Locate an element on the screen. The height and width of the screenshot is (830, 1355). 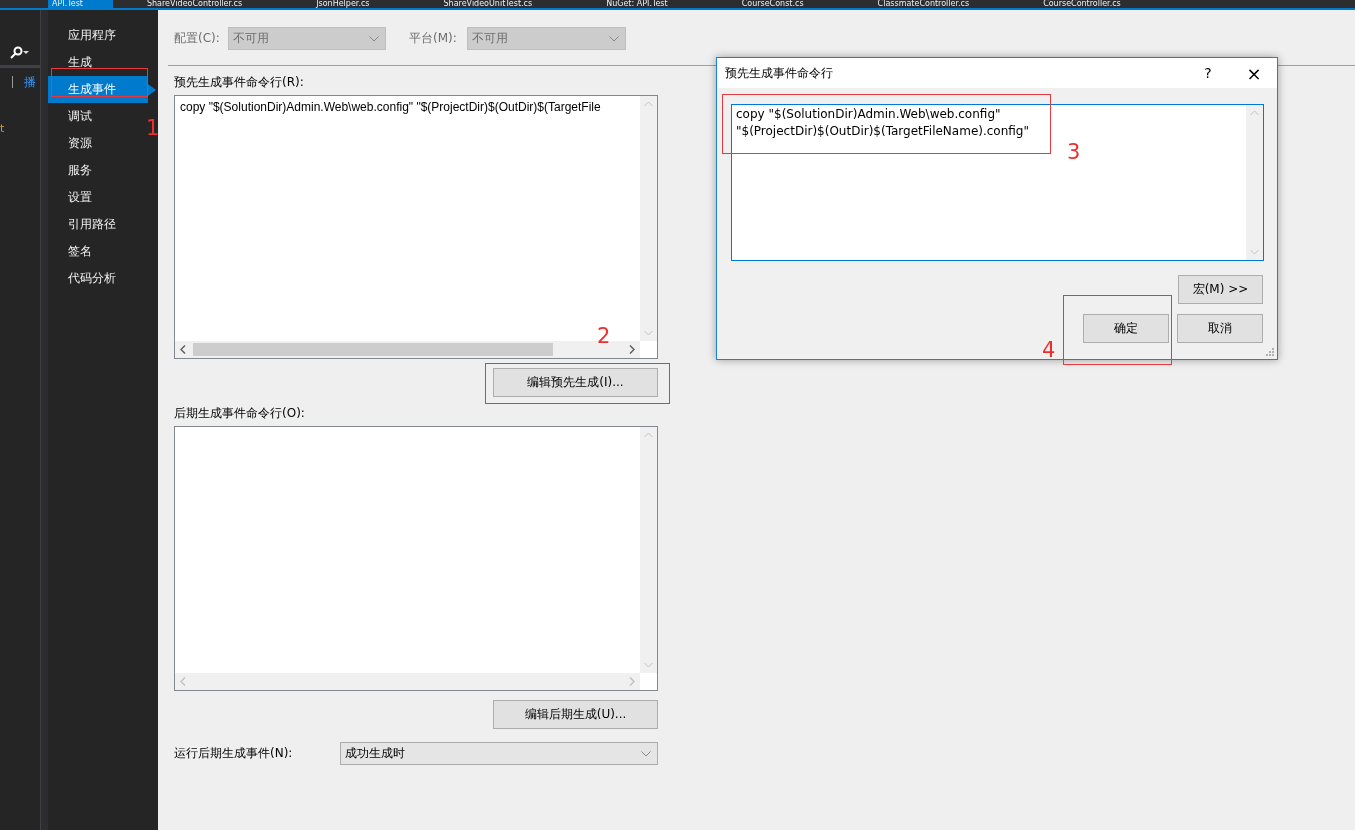
search-icon is located at coordinates (20, 52).